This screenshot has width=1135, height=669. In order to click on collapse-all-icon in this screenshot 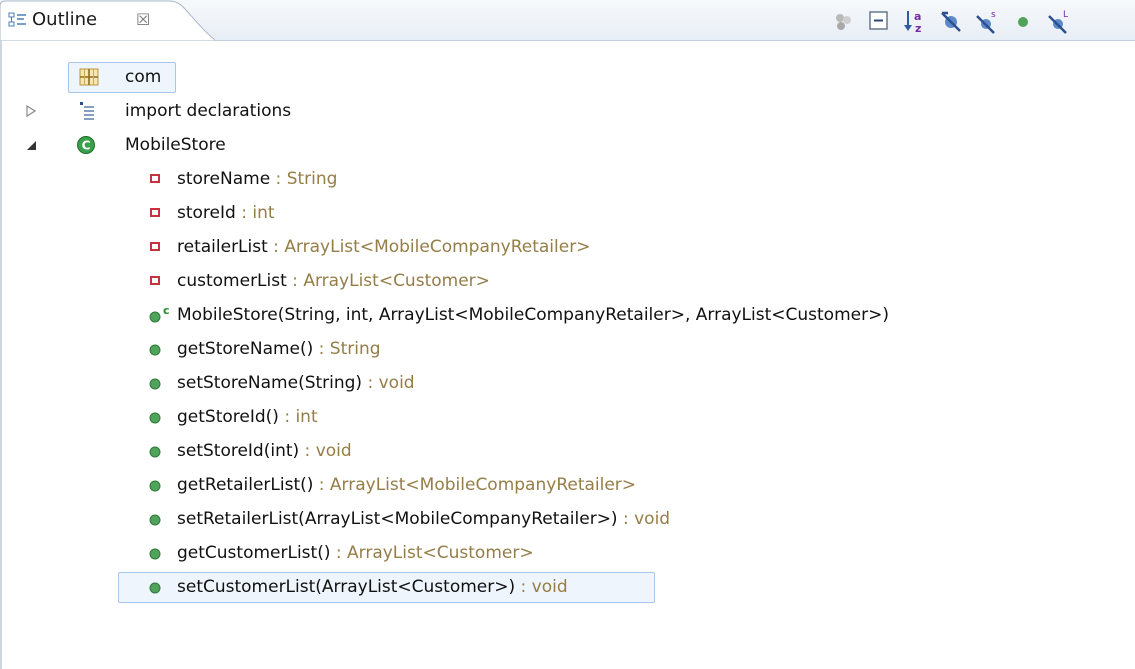, I will do `click(879, 21)`.